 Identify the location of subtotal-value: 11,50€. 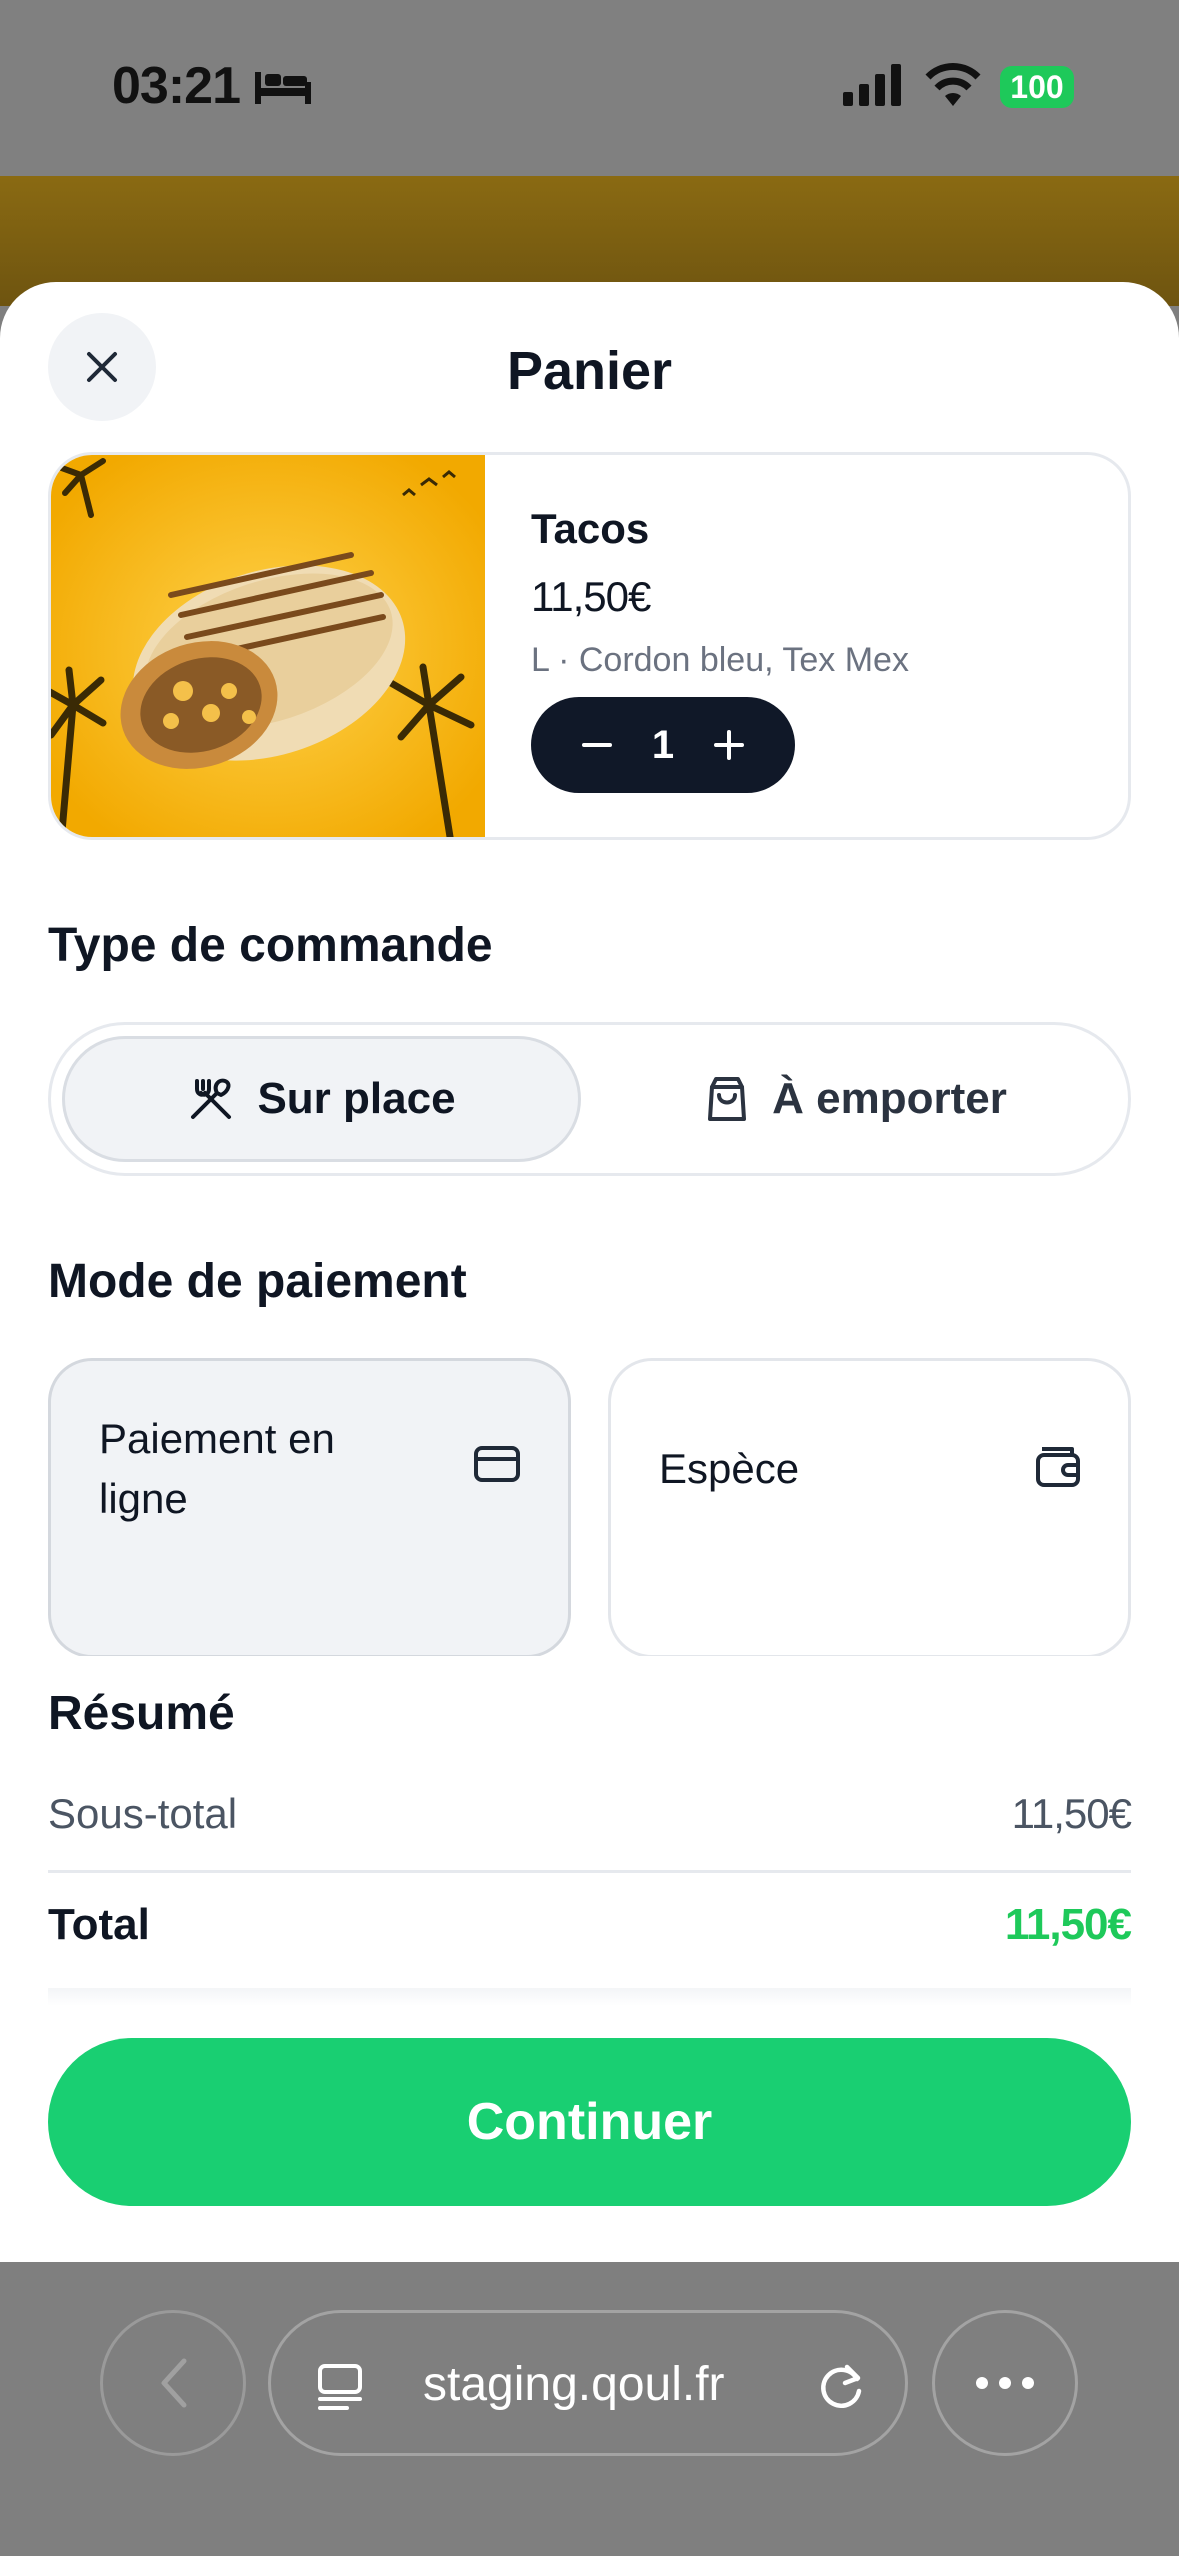
(1071, 1813).